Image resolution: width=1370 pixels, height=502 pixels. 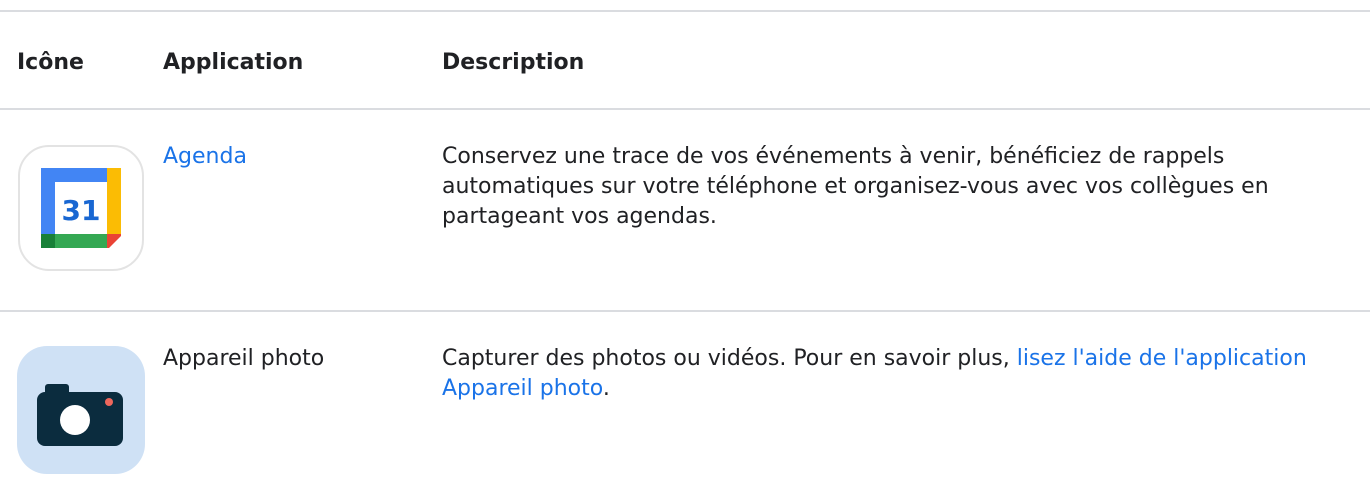 What do you see at coordinates (233, 62) in the screenshot?
I see `header-application: Application` at bounding box center [233, 62].